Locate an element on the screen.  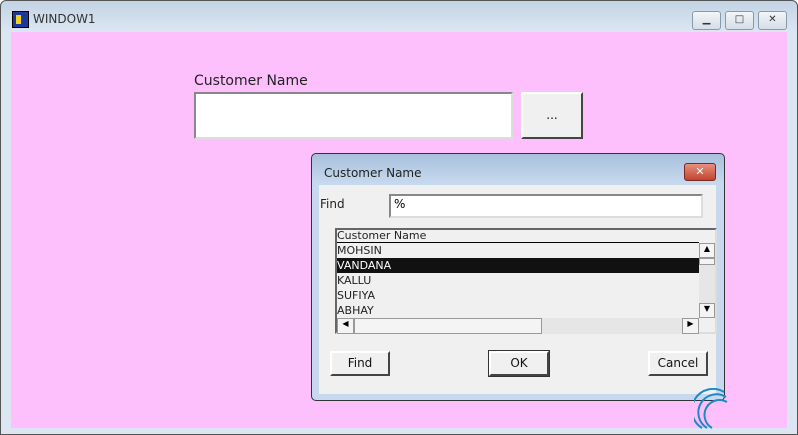
close-button: ✕ is located at coordinates (772, 20).